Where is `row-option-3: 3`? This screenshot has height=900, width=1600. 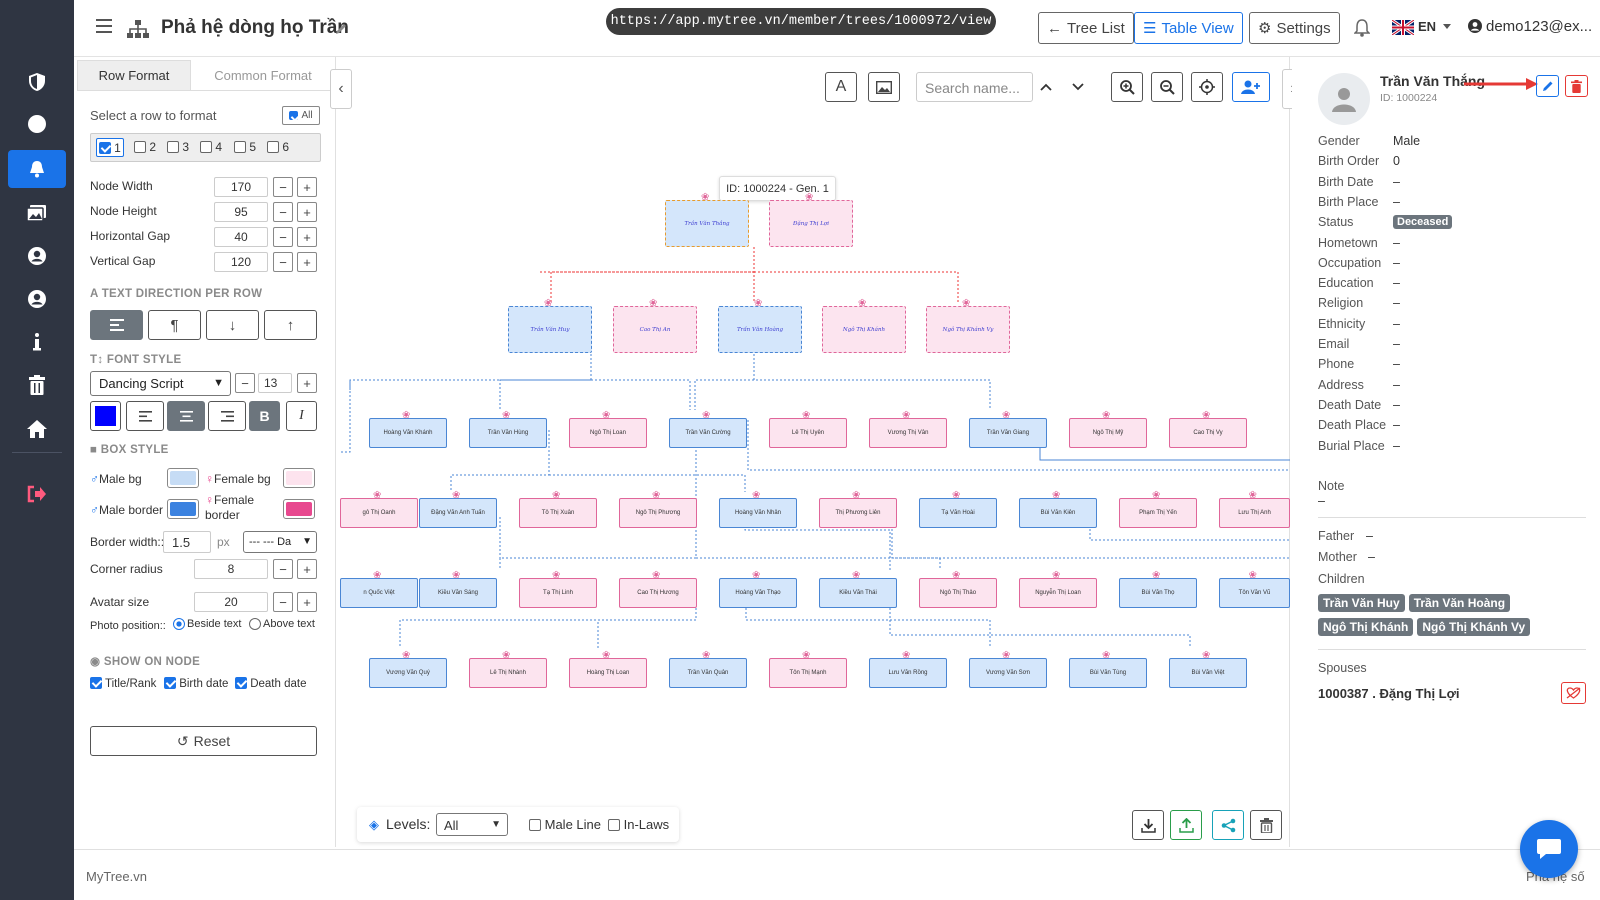
row-option-3: 3 is located at coordinates (178, 147).